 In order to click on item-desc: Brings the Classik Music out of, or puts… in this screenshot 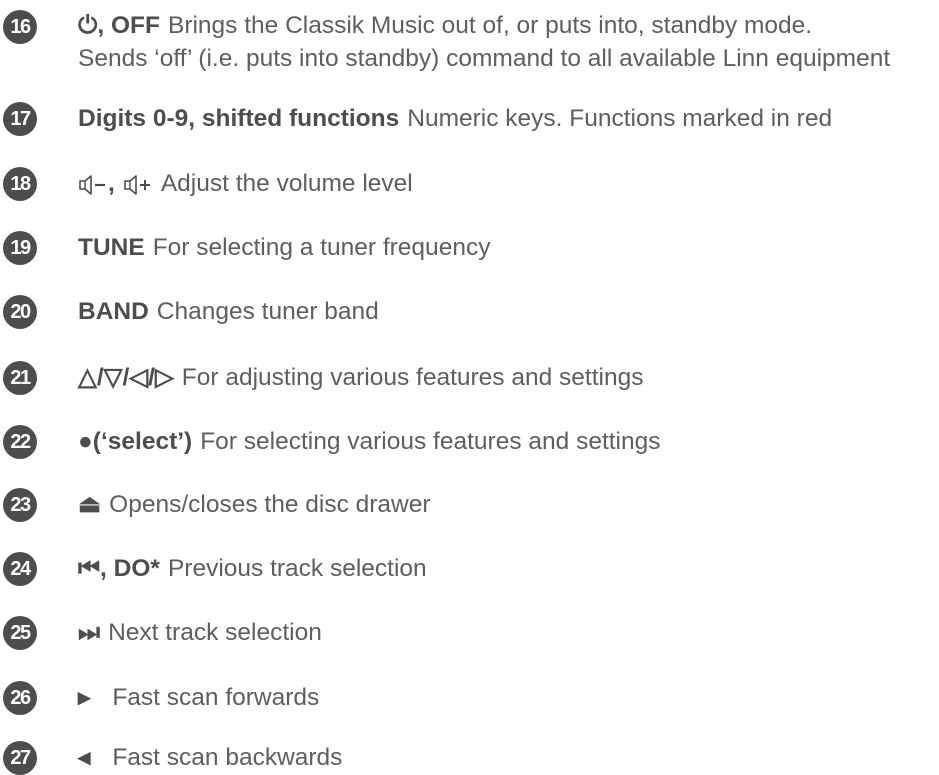, I will do `click(490, 25)`.